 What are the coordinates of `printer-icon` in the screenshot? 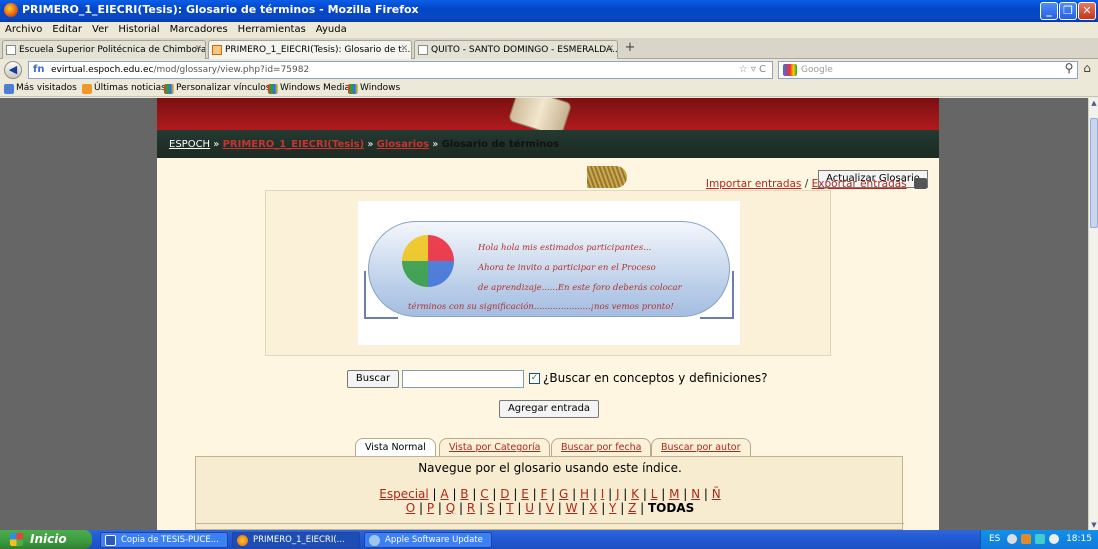 It's located at (920, 183).